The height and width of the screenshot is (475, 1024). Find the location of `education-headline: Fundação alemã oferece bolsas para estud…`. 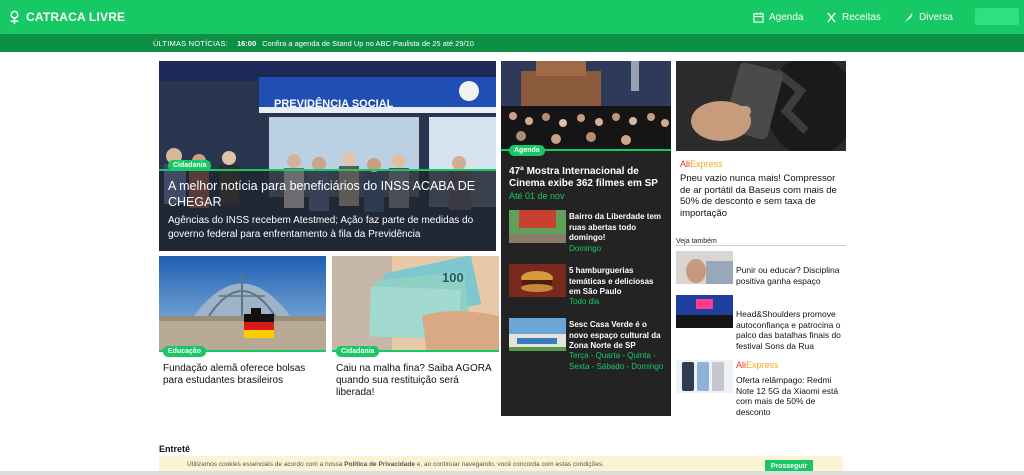

education-headline: Fundação alemã oferece bolsas para estud… is located at coordinates (243, 375).